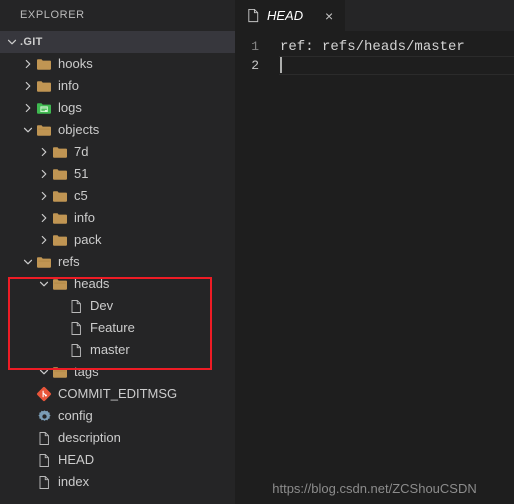  I want to click on tree-item-tags: tags, so click(117, 372).